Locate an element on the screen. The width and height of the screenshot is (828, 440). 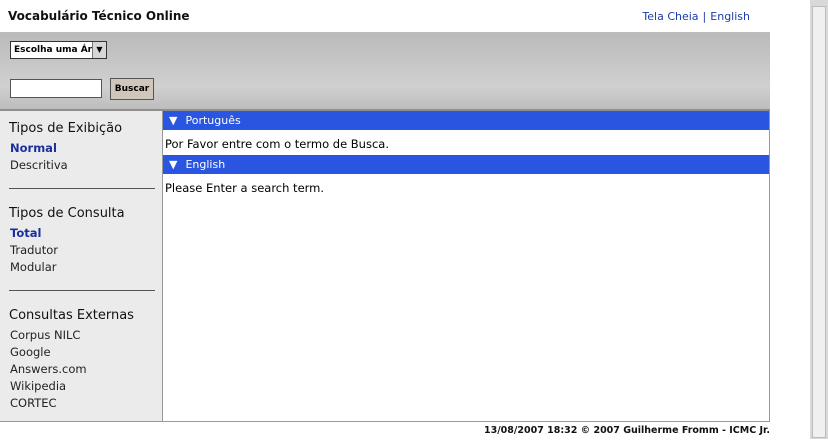
vertical-scrollbar is located at coordinates (819, 219).